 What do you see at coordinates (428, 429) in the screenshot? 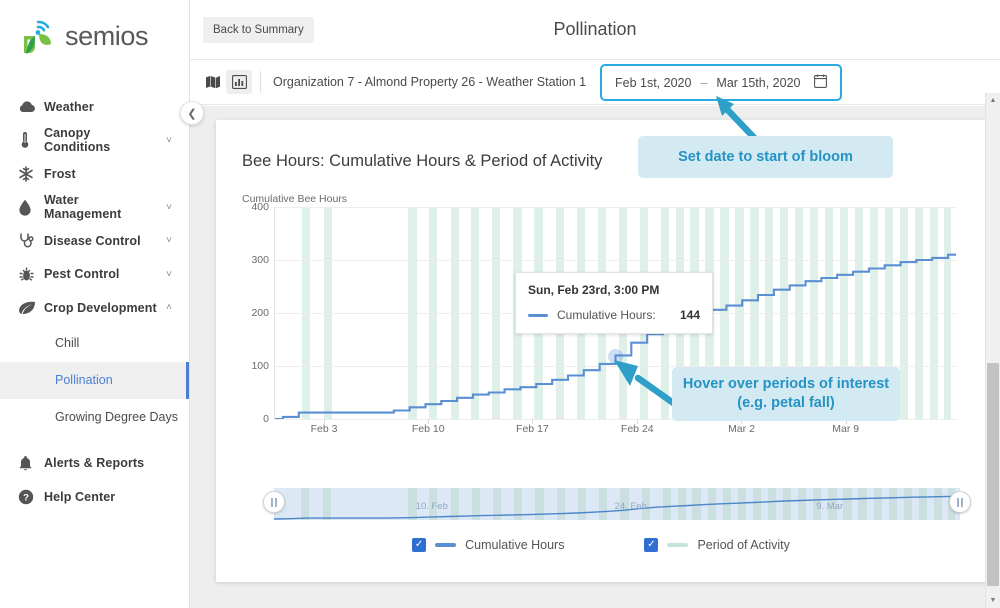
I see `x-axis-tick-label: Feb 10` at bounding box center [428, 429].